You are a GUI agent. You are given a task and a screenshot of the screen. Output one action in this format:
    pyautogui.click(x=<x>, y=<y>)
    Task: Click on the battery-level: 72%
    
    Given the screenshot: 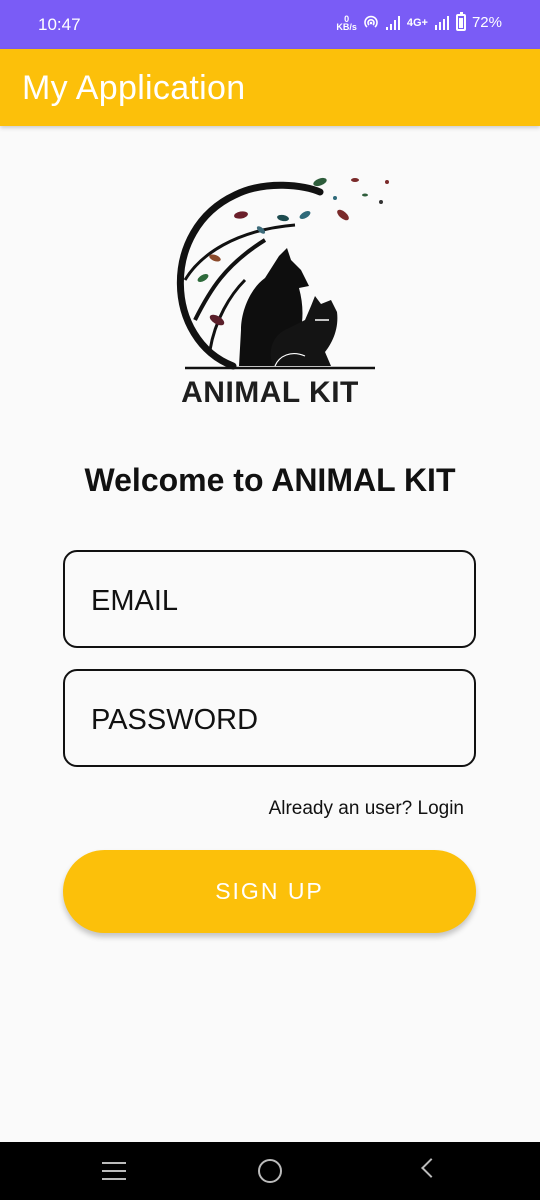 What is the action you would take?
    pyautogui.click(x=486, y=22)
    